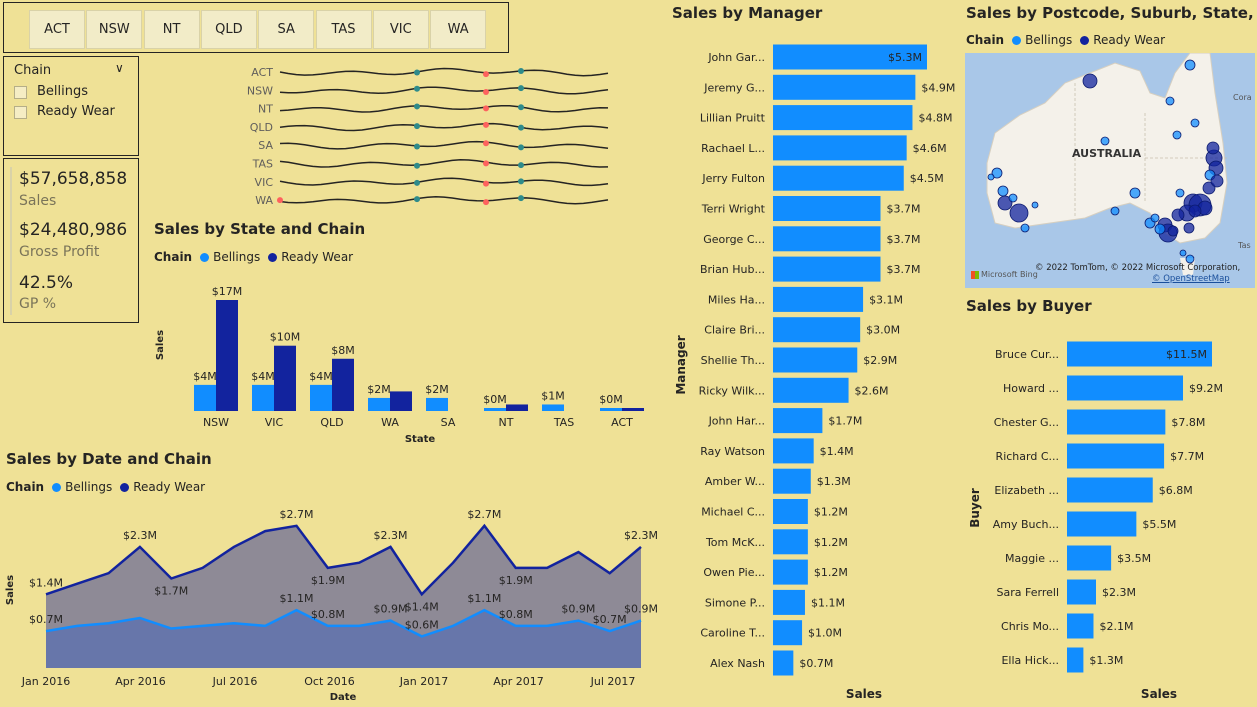 The width and height of the screenshot is (1257, 707). What do you see at coordinates (262, 72) in the screenshot?
I see `sparkline-label: ACT` at bounding box center [262, 72].